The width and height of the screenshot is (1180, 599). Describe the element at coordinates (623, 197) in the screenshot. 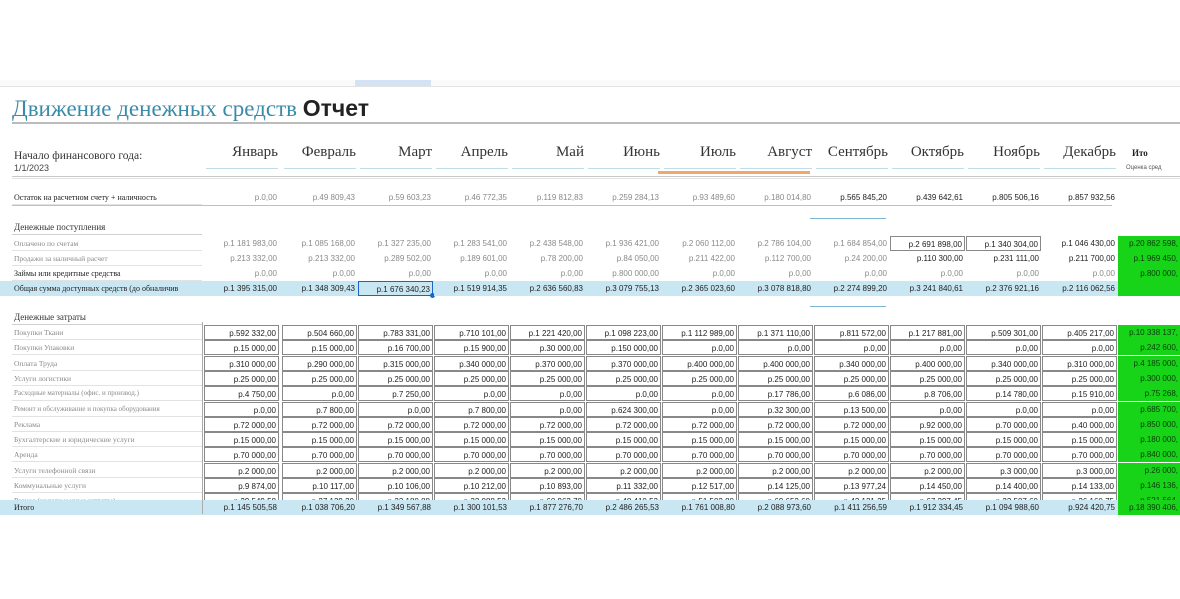

I see `cell-value: р.259 284,13` at that location.